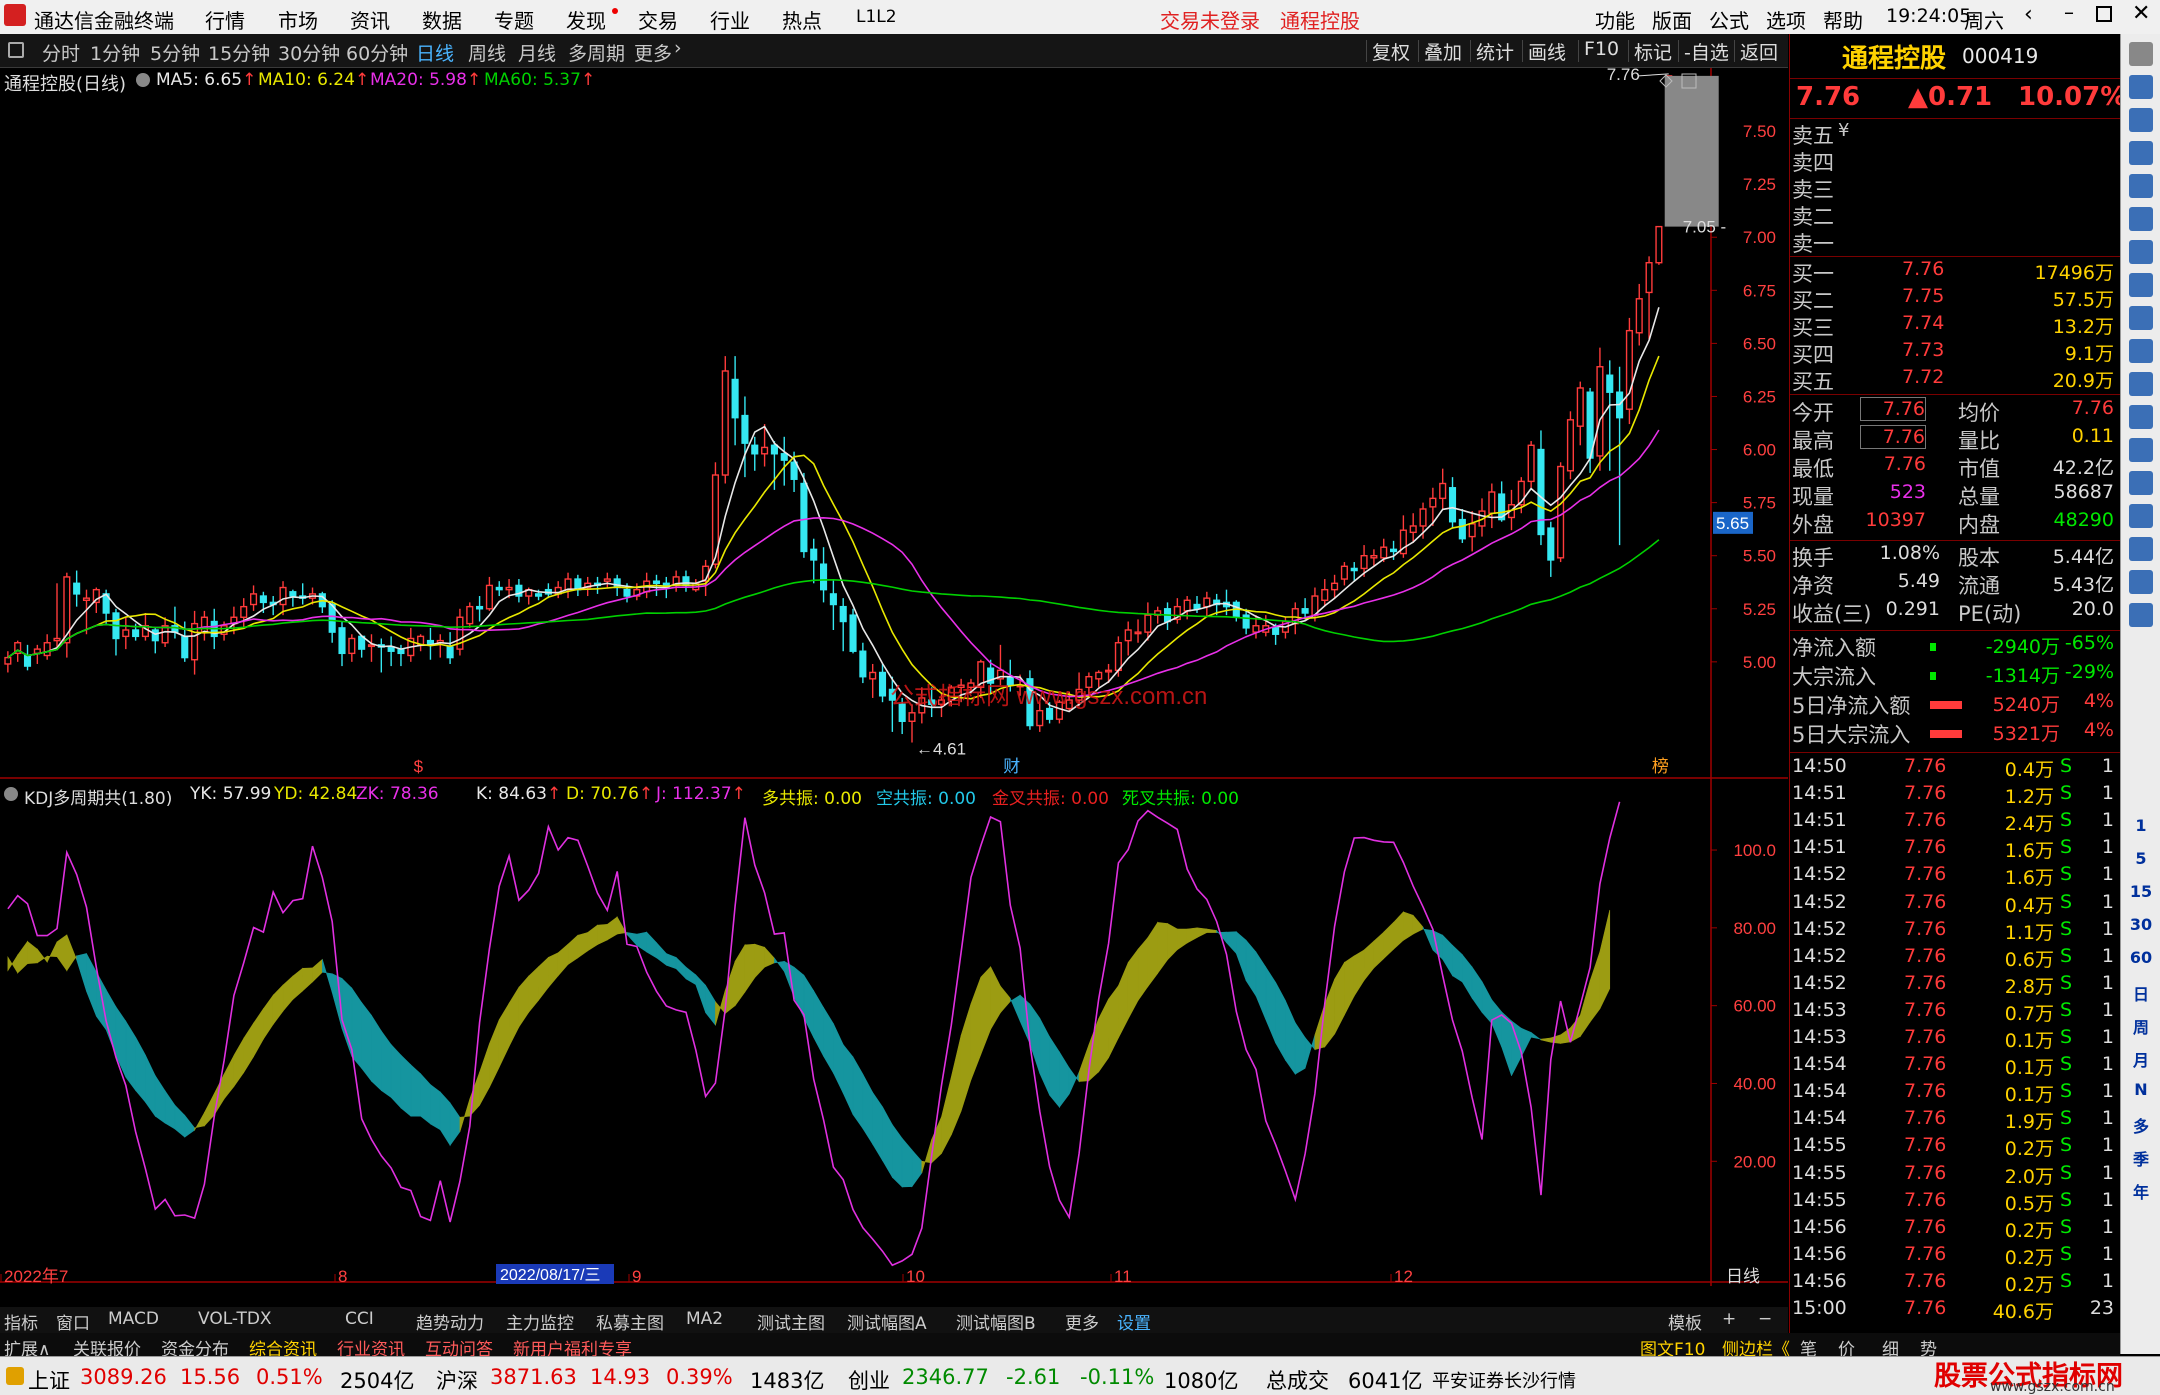 The image size is (2160, 1395). Describe the element at coordinates (11, 794) in the screenshot. I see `kdj-settings-icon` at that location.